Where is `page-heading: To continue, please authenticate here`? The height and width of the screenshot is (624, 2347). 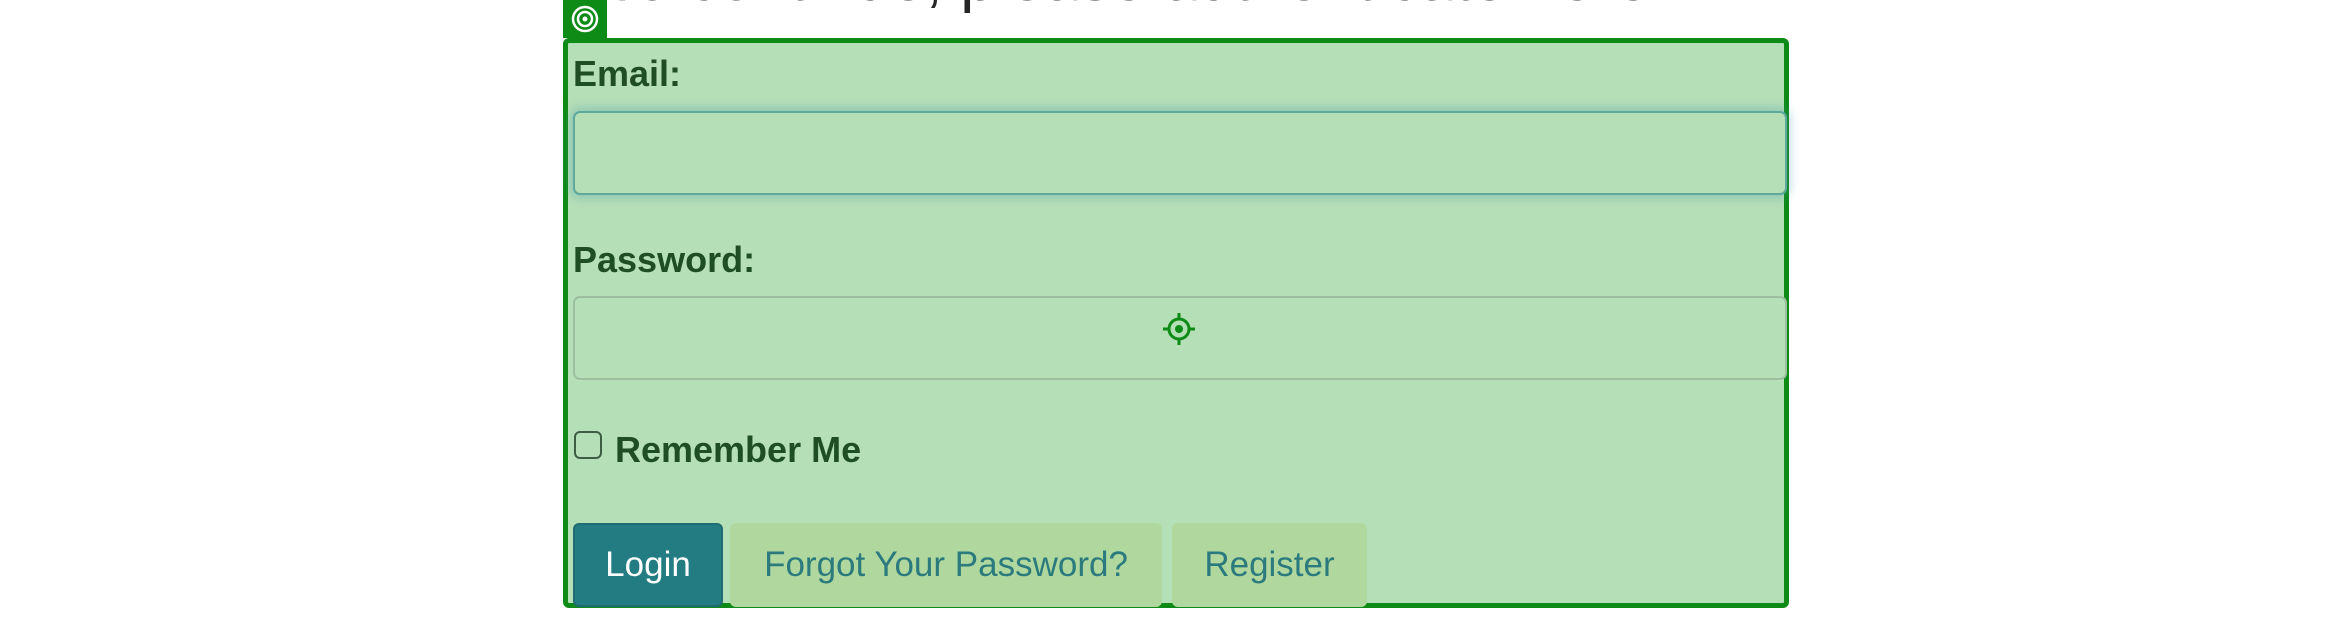 page-heading: To continue, please authenticate here is located at coordinates (1126, 9).